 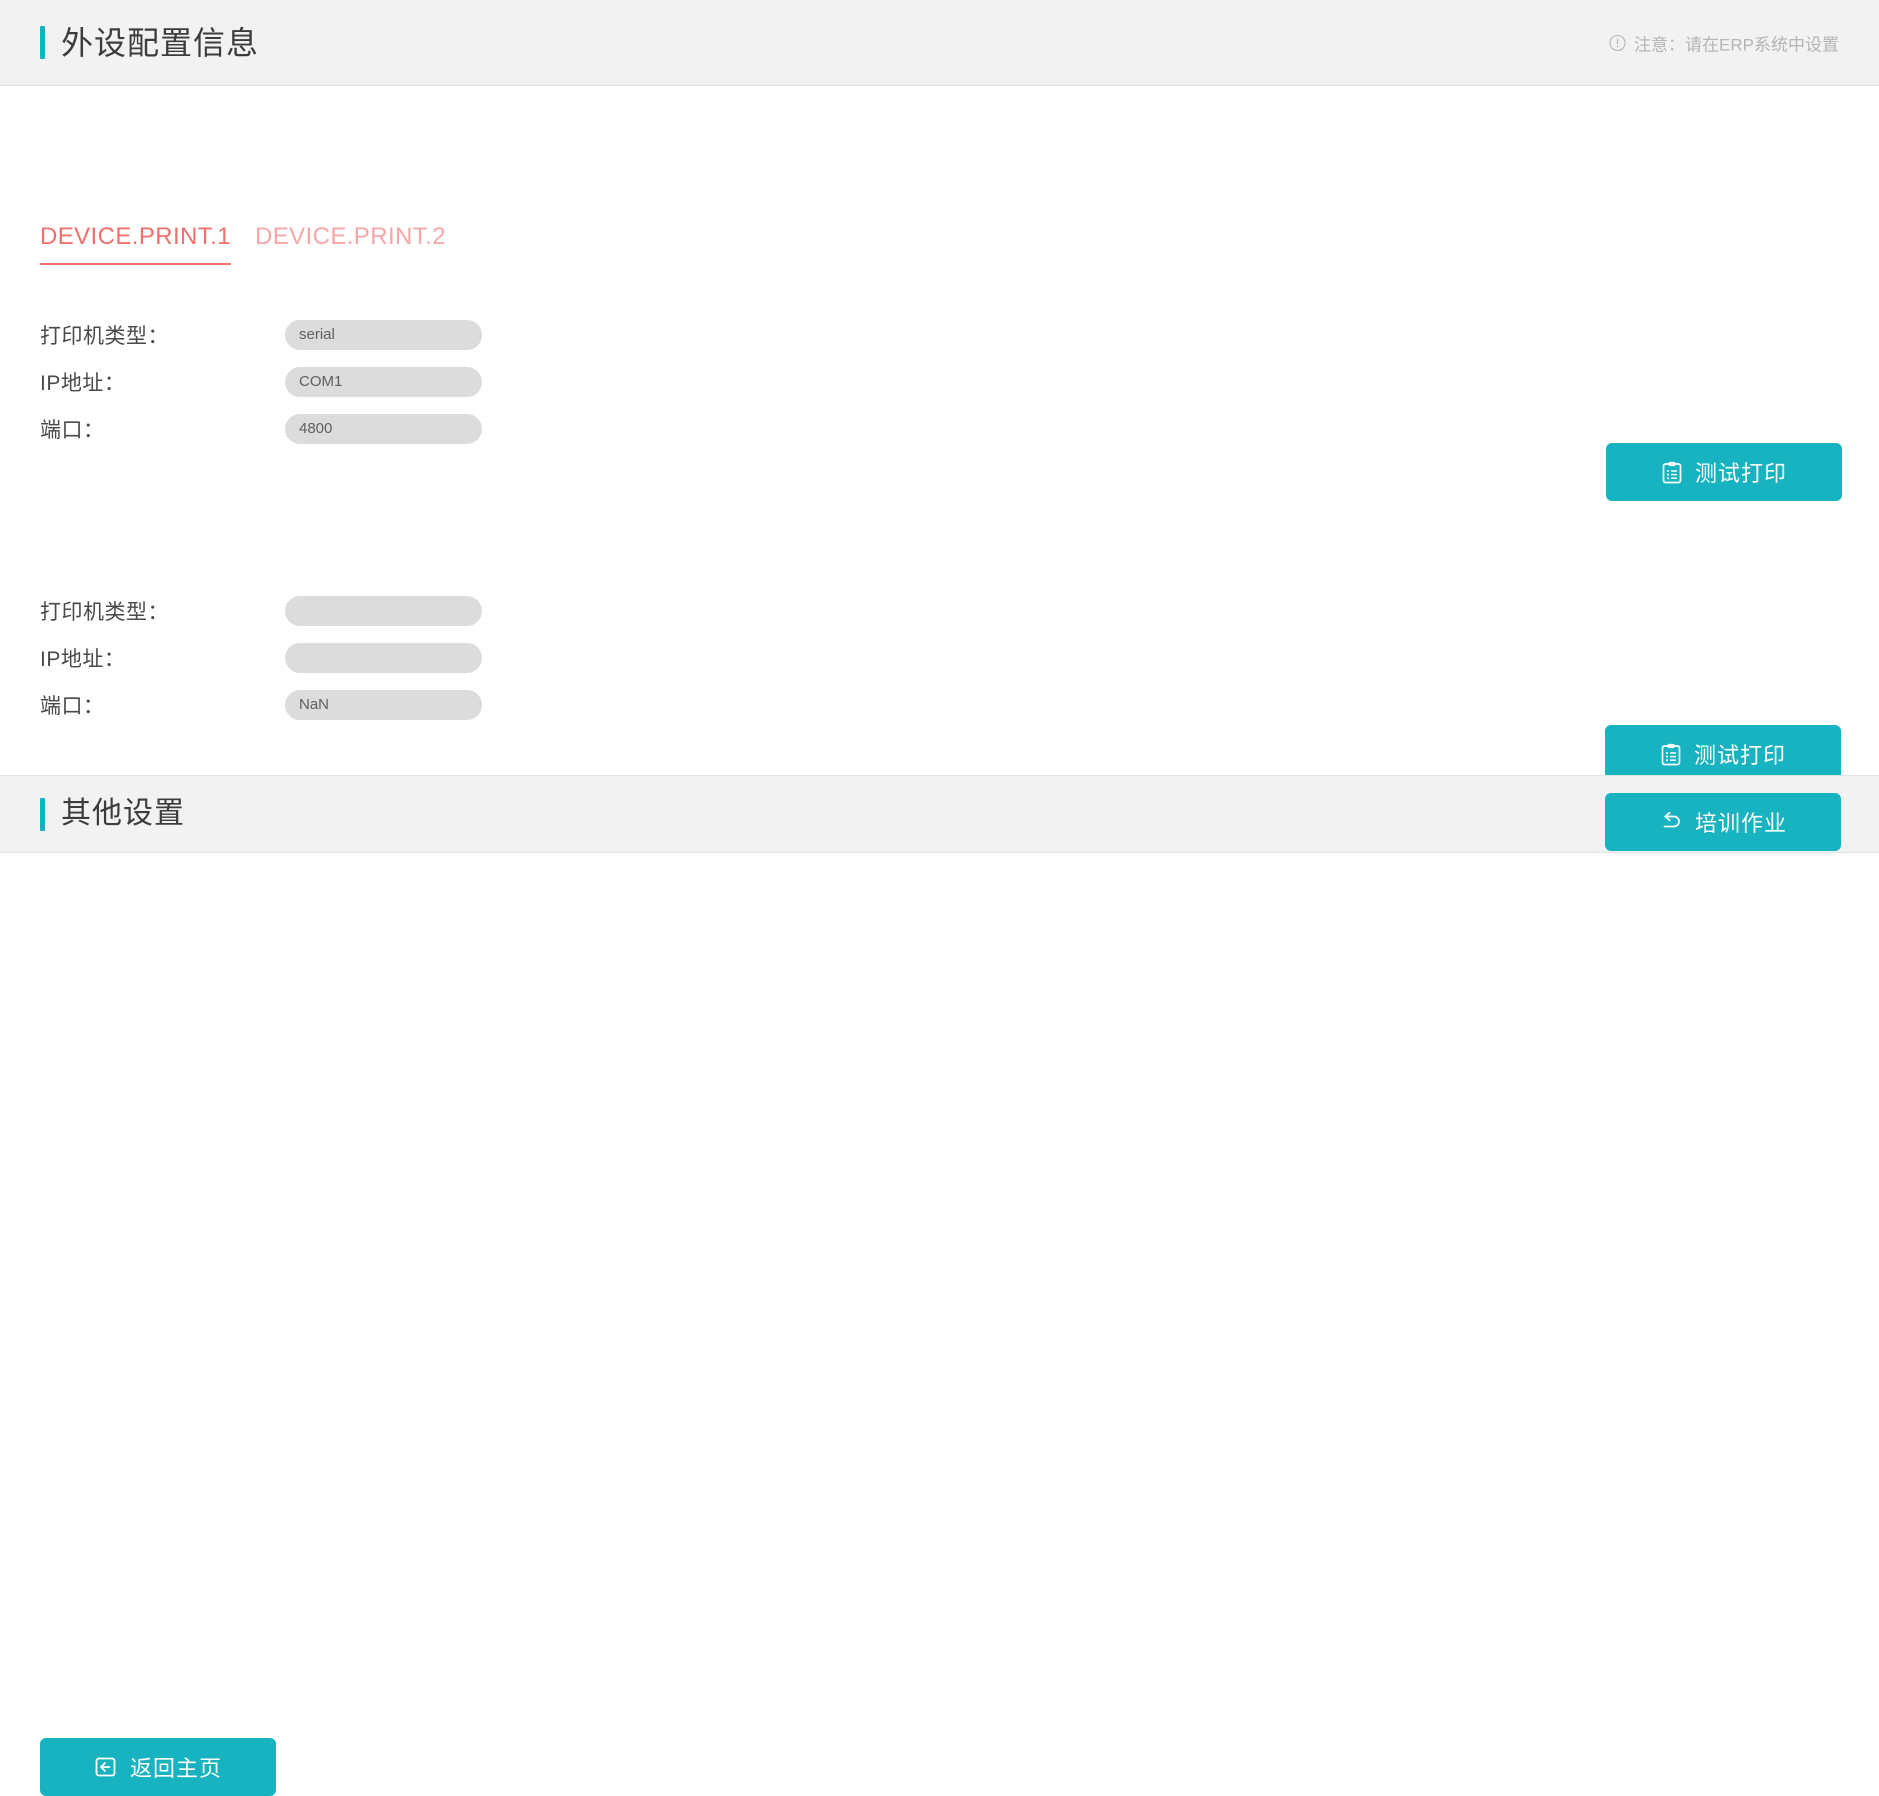 What do you see at coordinates (104, 612) in the screenshot?
I see `printer-type-label-2: 打印机类型：` at bounding box center [104, 612].